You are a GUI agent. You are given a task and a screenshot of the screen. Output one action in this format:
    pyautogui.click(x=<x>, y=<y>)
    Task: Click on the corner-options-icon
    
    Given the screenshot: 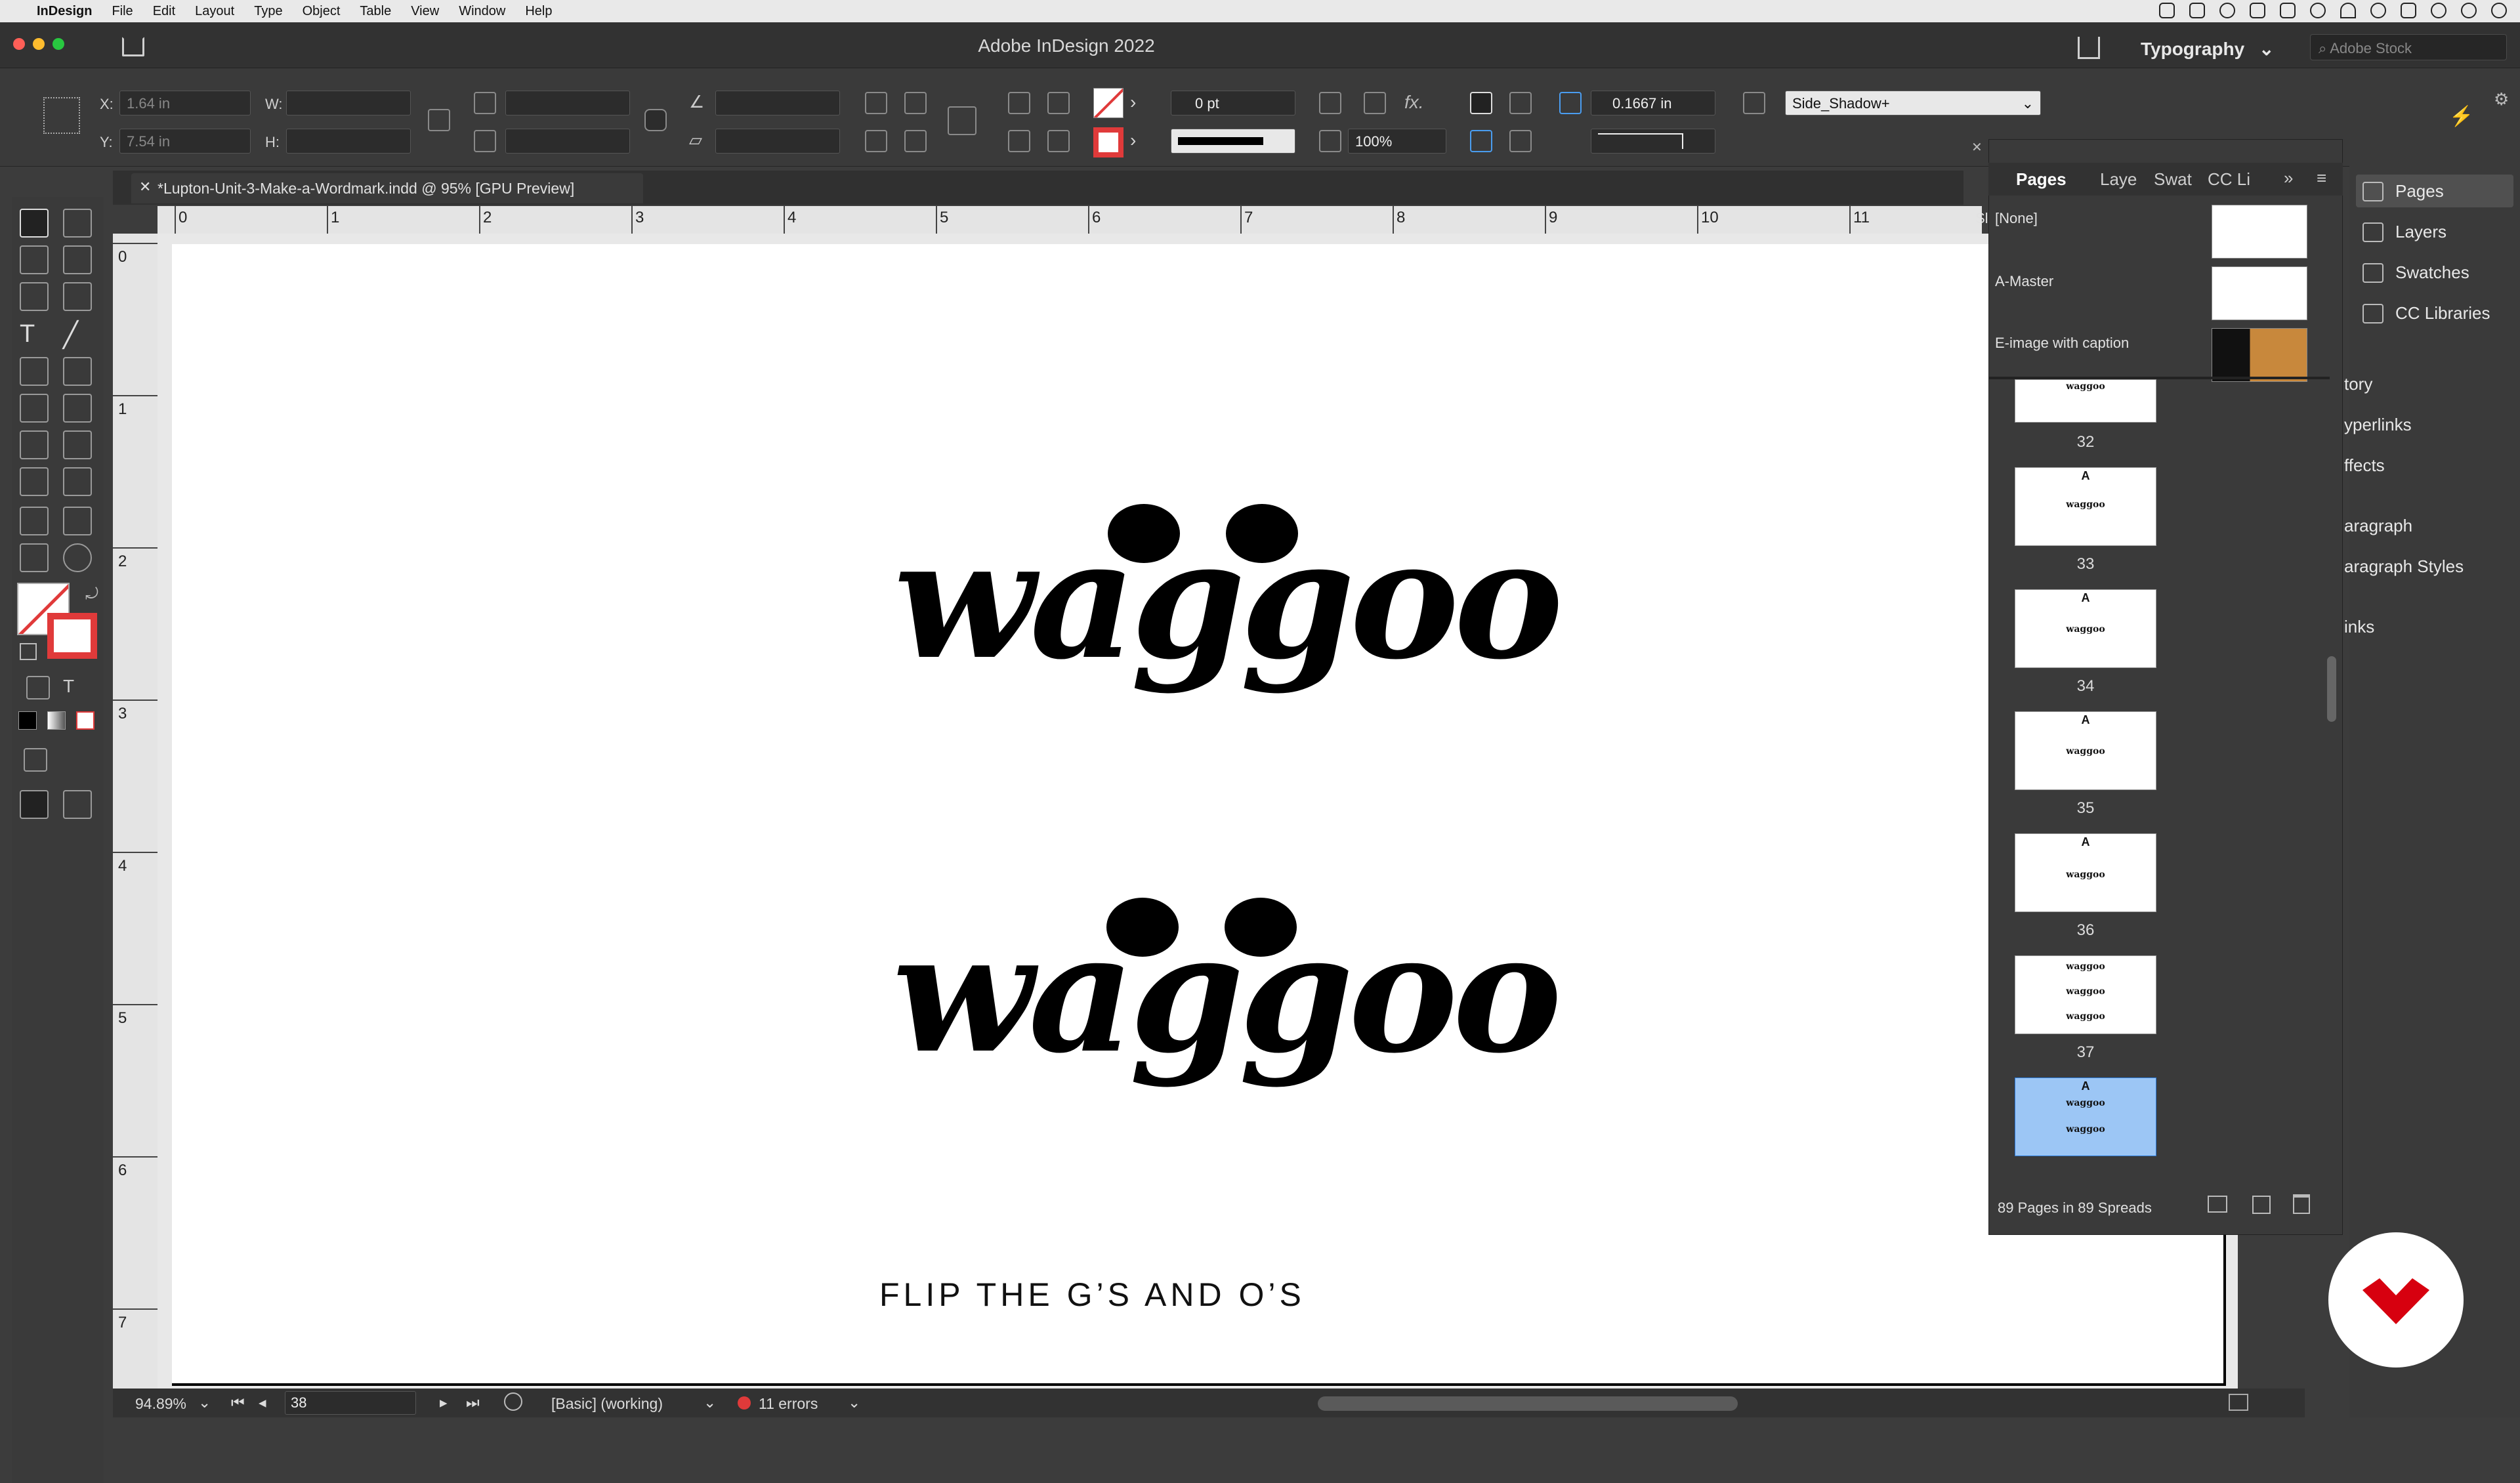 What is the action you would take?
    pyautogui.click(x=1570, y=103)
    